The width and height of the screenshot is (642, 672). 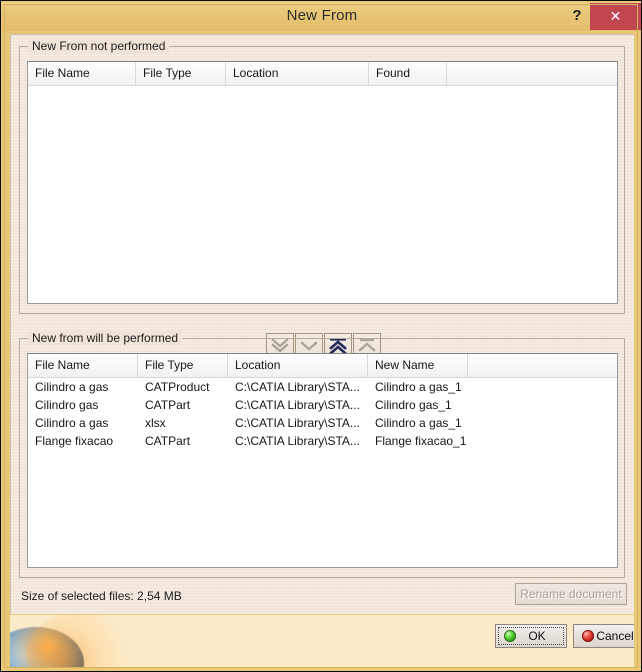 What do you see at coordinates (155, 423) in the screenshot?
I see `cell-file_type: xlsx` at bounding box center [155, 423].